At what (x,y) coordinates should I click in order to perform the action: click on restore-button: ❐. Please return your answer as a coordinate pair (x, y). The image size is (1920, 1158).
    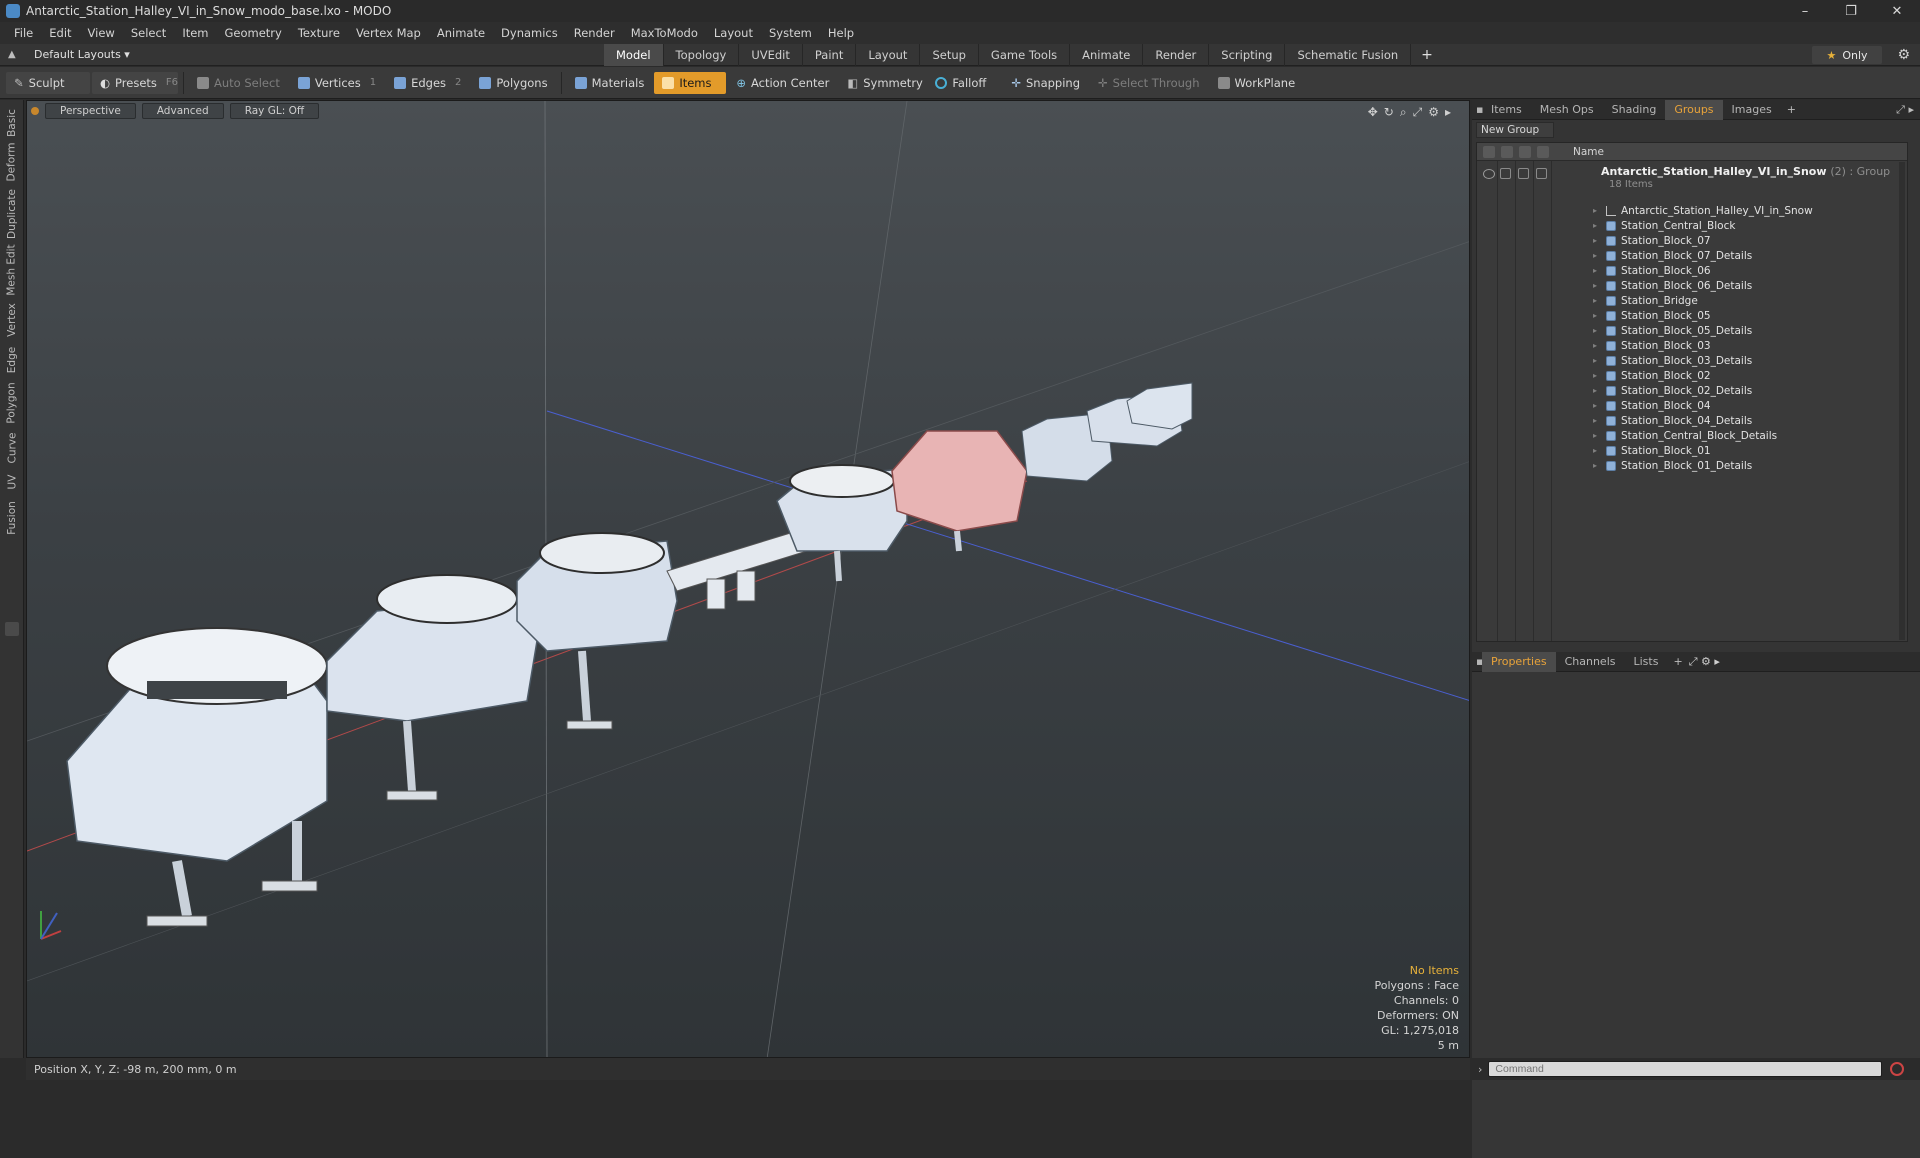
    Looking at the image, I should click on (1851, 11).